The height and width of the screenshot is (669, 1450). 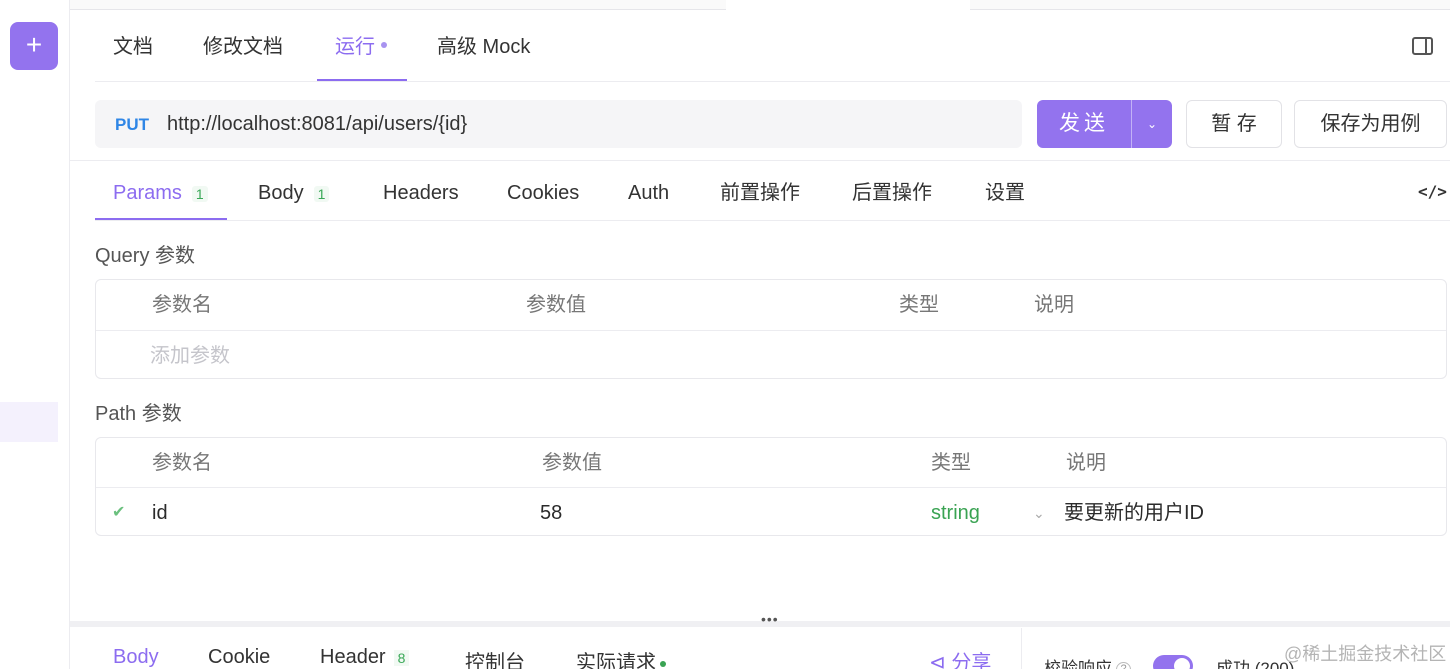 I want to click on path-params-table: 参数名 参数值 类型 说明 ✔ id 58 string ⌄ 要更新的用户ID, so click(x=771, y=486).